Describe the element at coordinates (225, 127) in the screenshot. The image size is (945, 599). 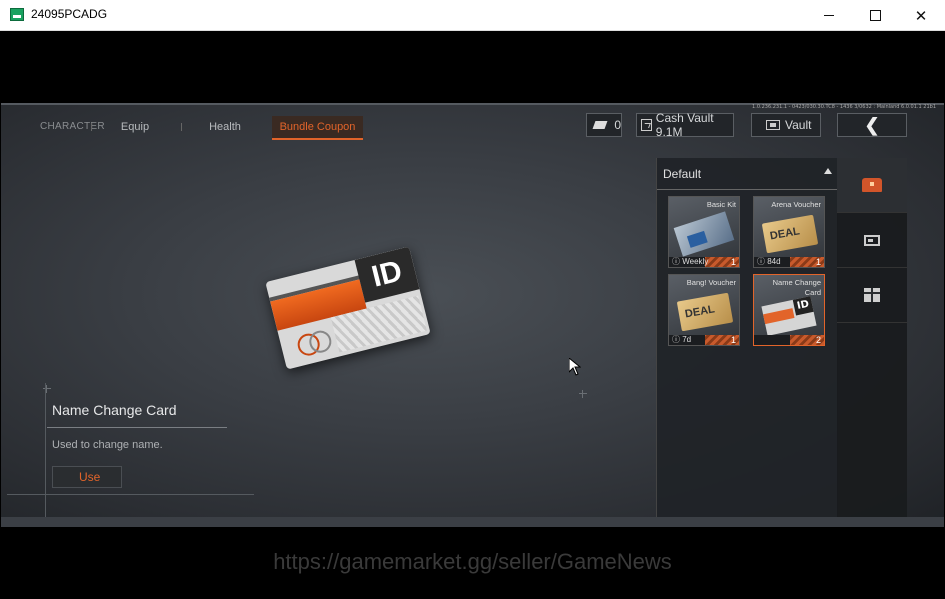
I see `tab-health: Health` at that location.